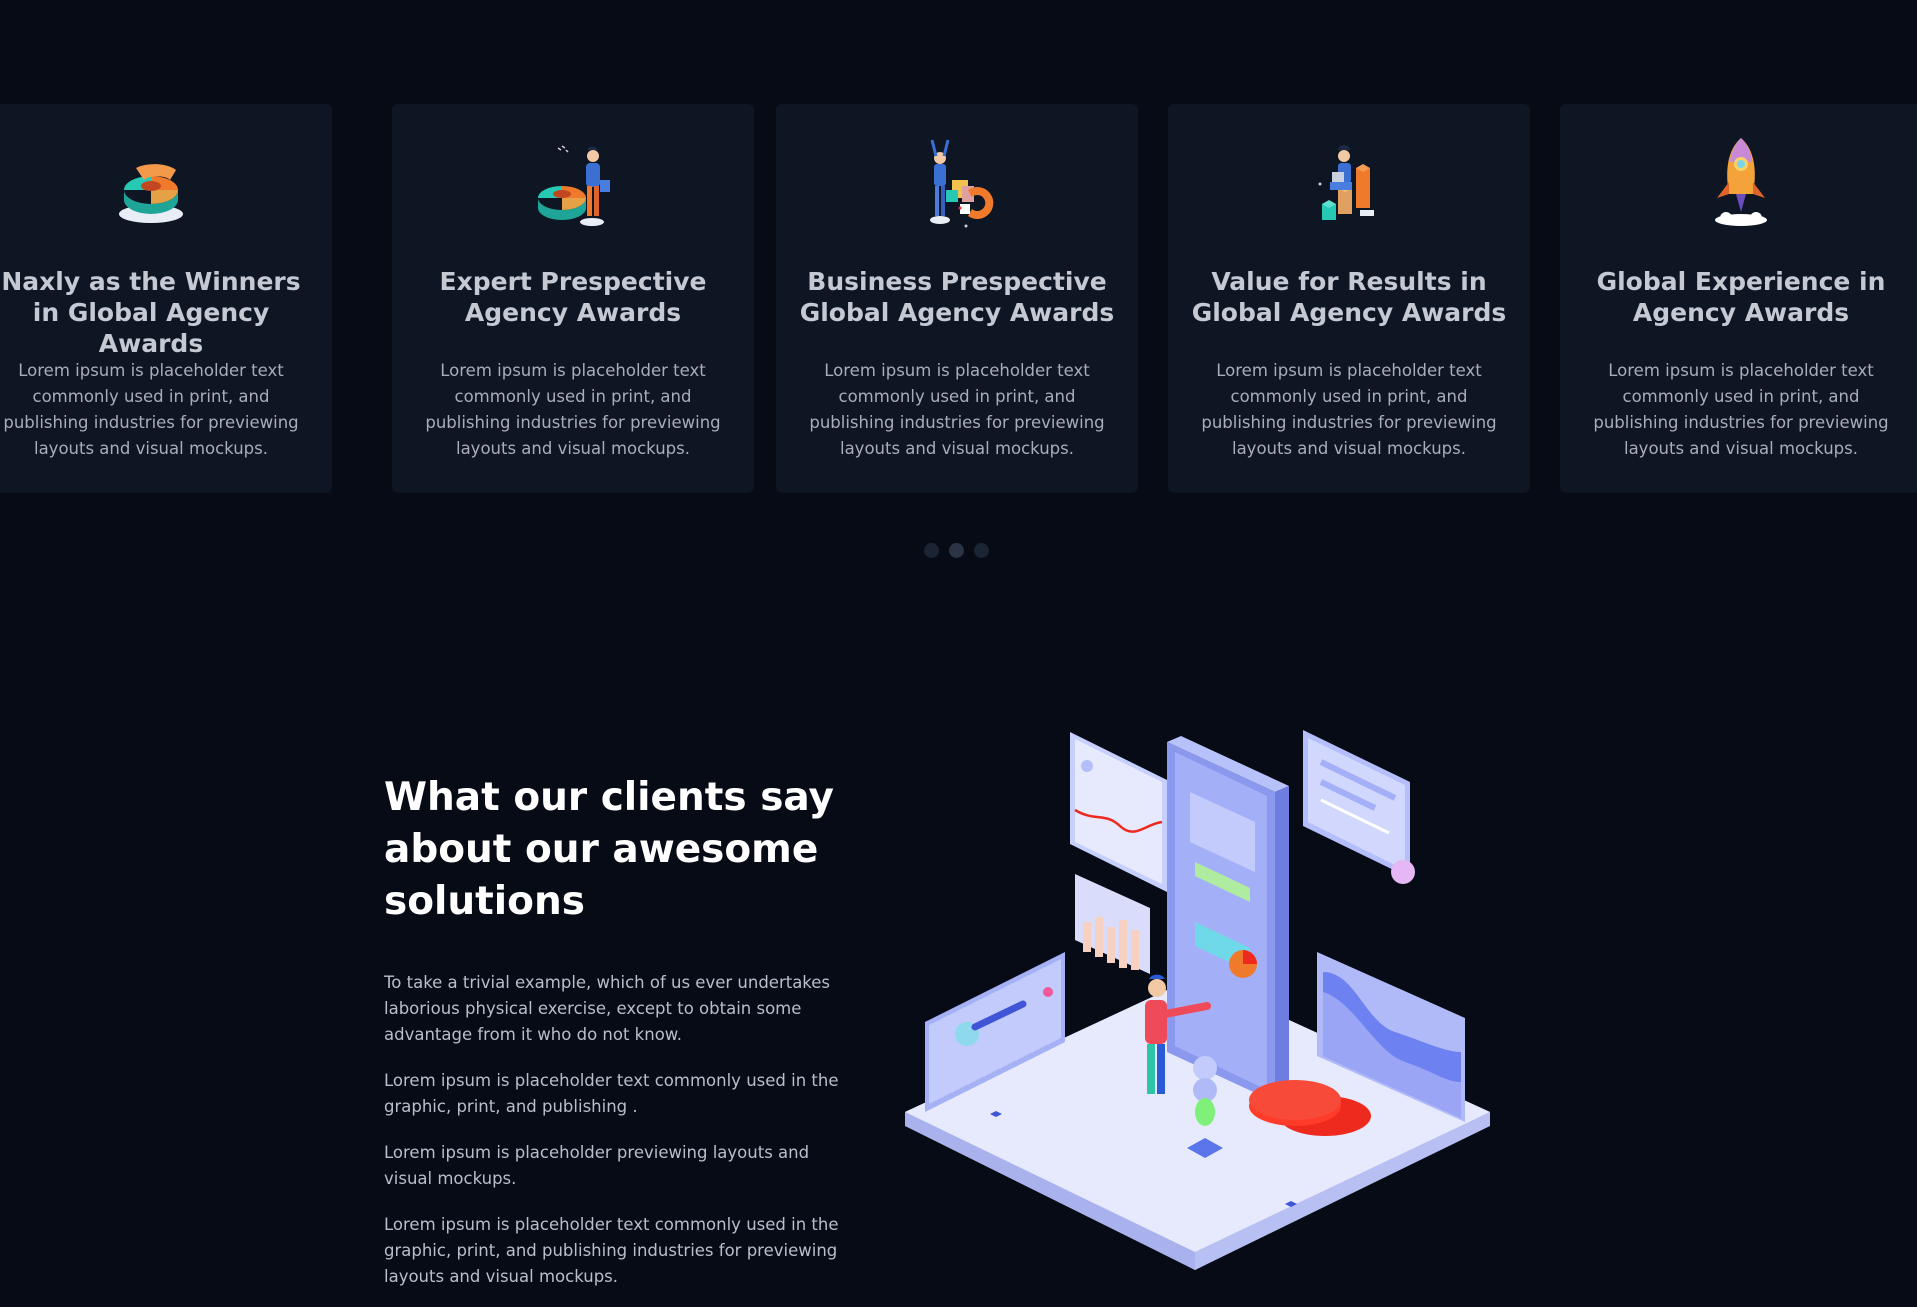  Describe the element at coordinates (1349, 183) in the screenshot. I see `person-bars-icon` at that location.